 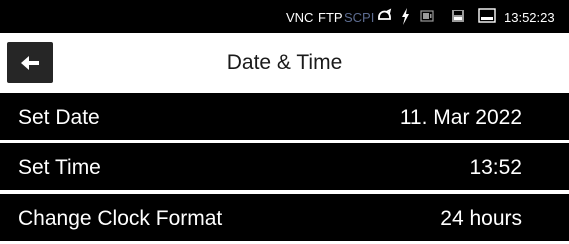 I want to click on ftp-indicator: FTP, so click(x=330, y=17).